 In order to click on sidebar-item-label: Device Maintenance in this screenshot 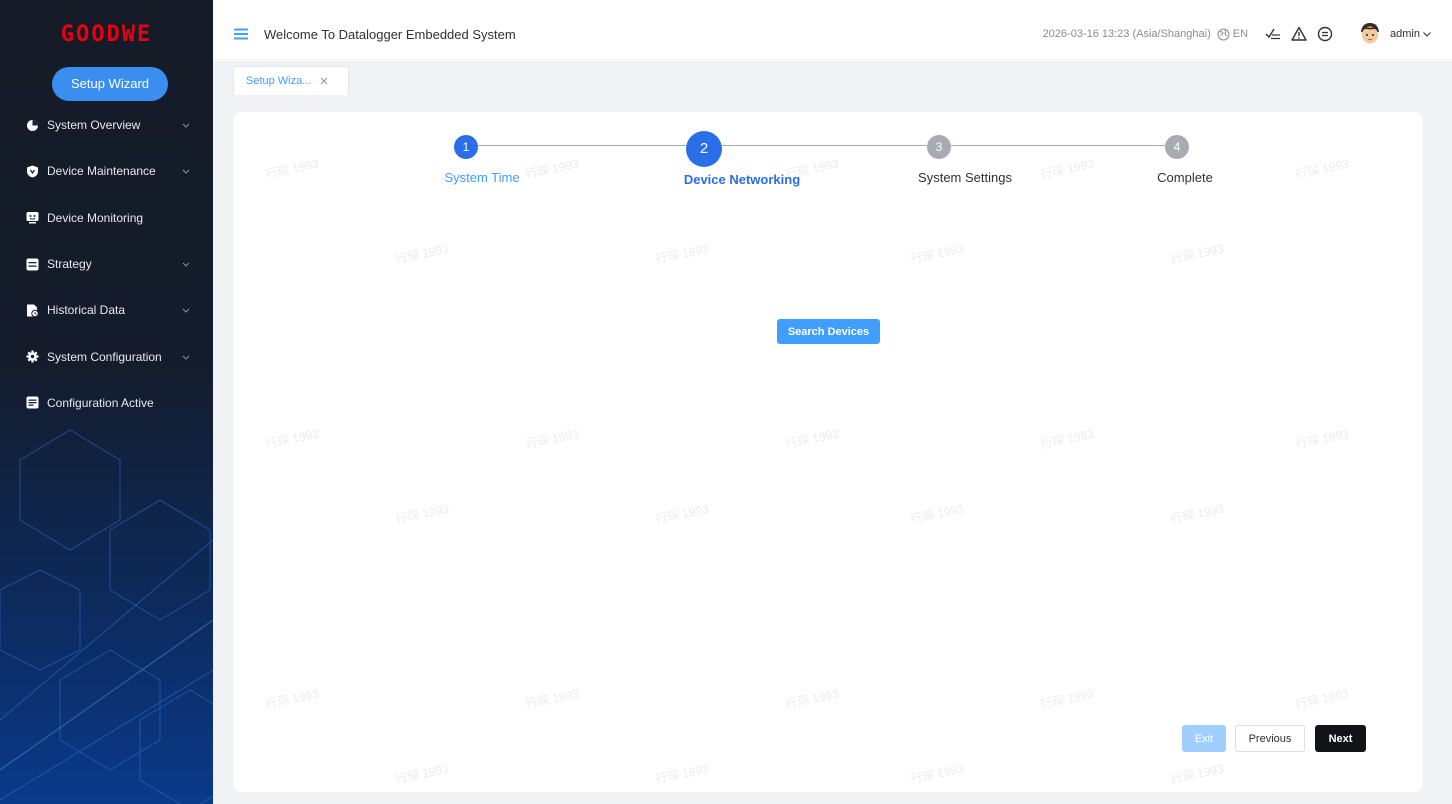, I will do `click(101, 171)`.